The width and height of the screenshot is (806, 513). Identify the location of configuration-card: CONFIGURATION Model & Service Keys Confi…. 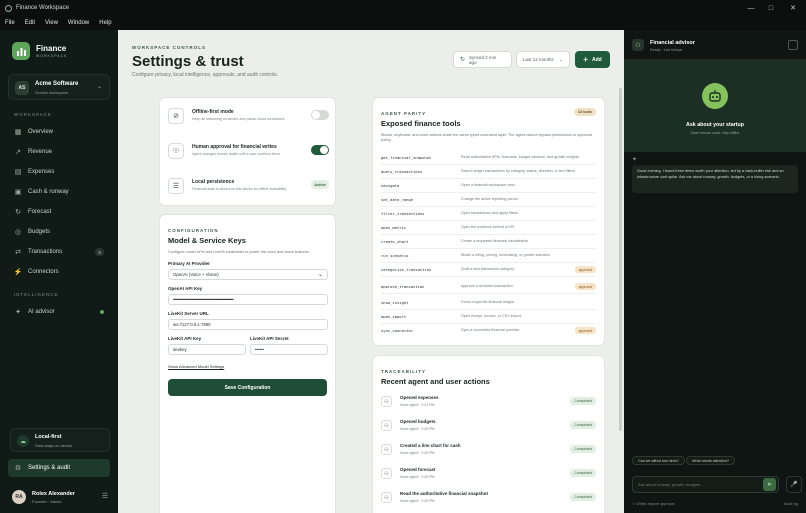
(247, 363).